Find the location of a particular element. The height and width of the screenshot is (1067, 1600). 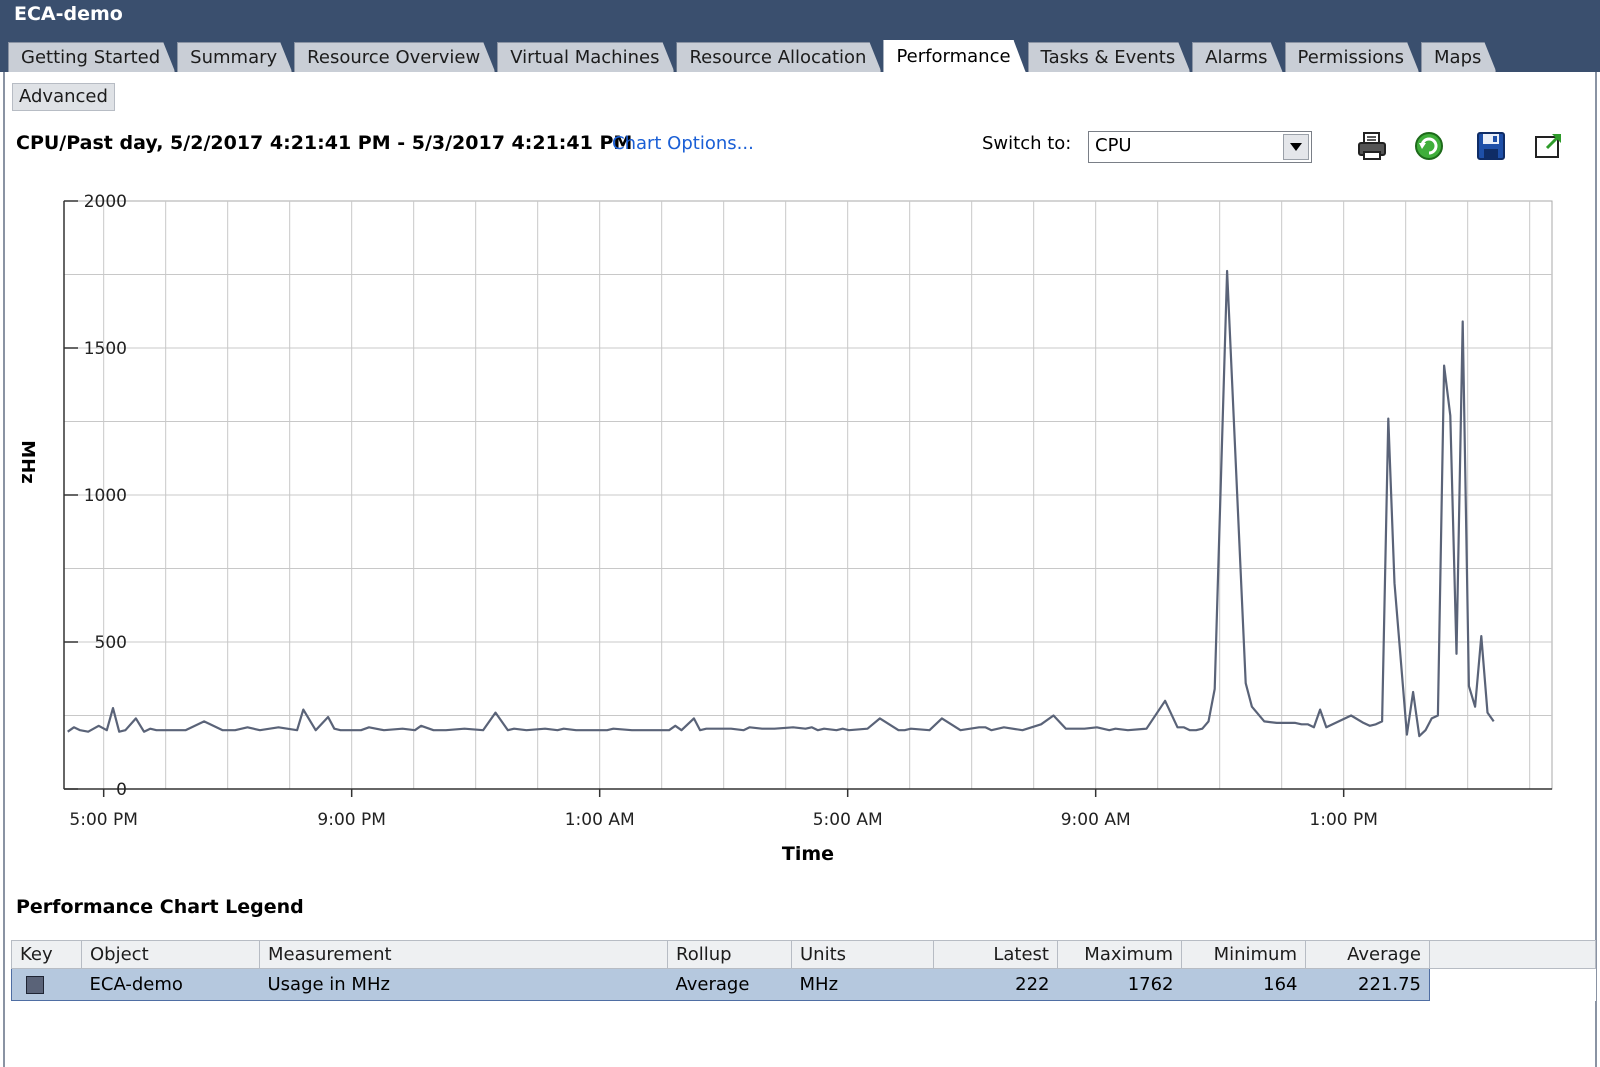

legend-col-key: Key is located at coordinates (46, 954).